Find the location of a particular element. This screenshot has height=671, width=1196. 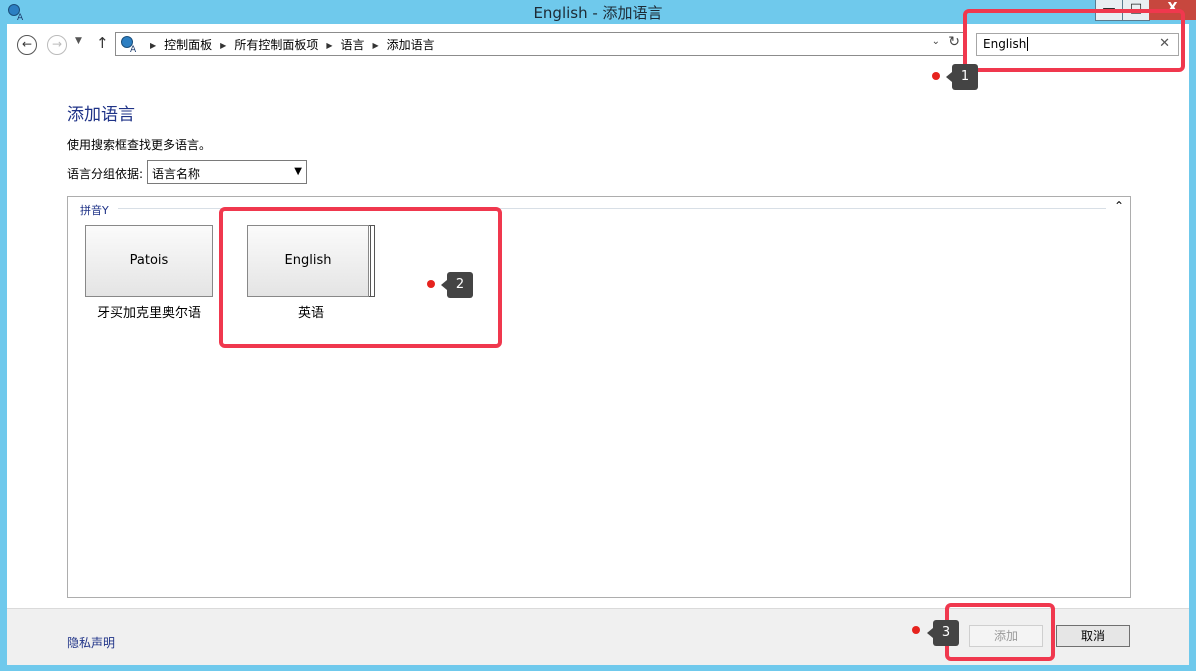

collapse-chevron-up-icon: ⌃ is located at coordinates (1119, 206).